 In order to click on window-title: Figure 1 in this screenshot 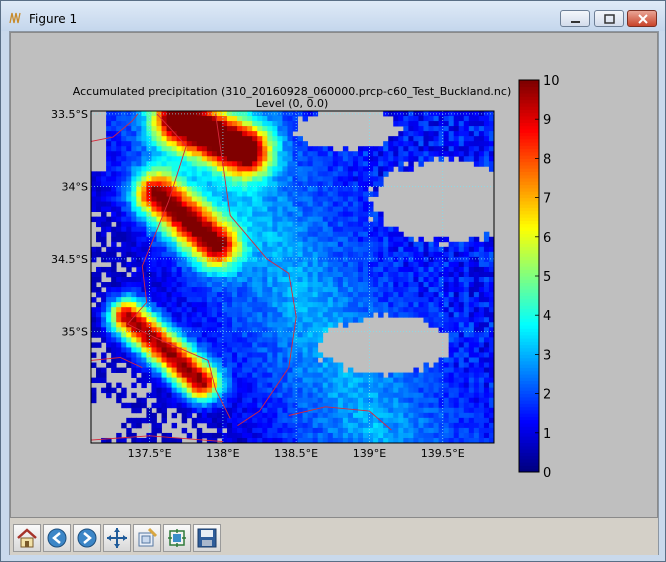, I will do `click(53, 19)`.